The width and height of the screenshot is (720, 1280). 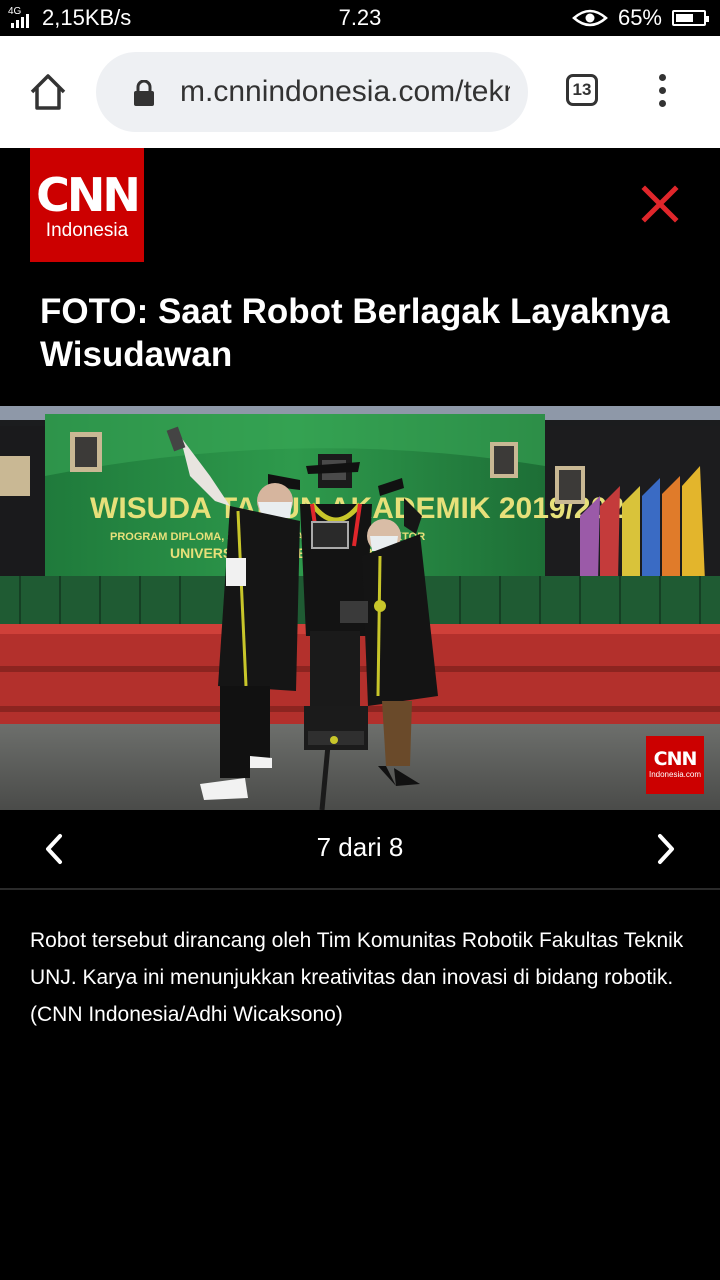 I want to click on browser-toolbar: m.cnnindonesia.com/teknologi 13, so click(x=360, y=92).